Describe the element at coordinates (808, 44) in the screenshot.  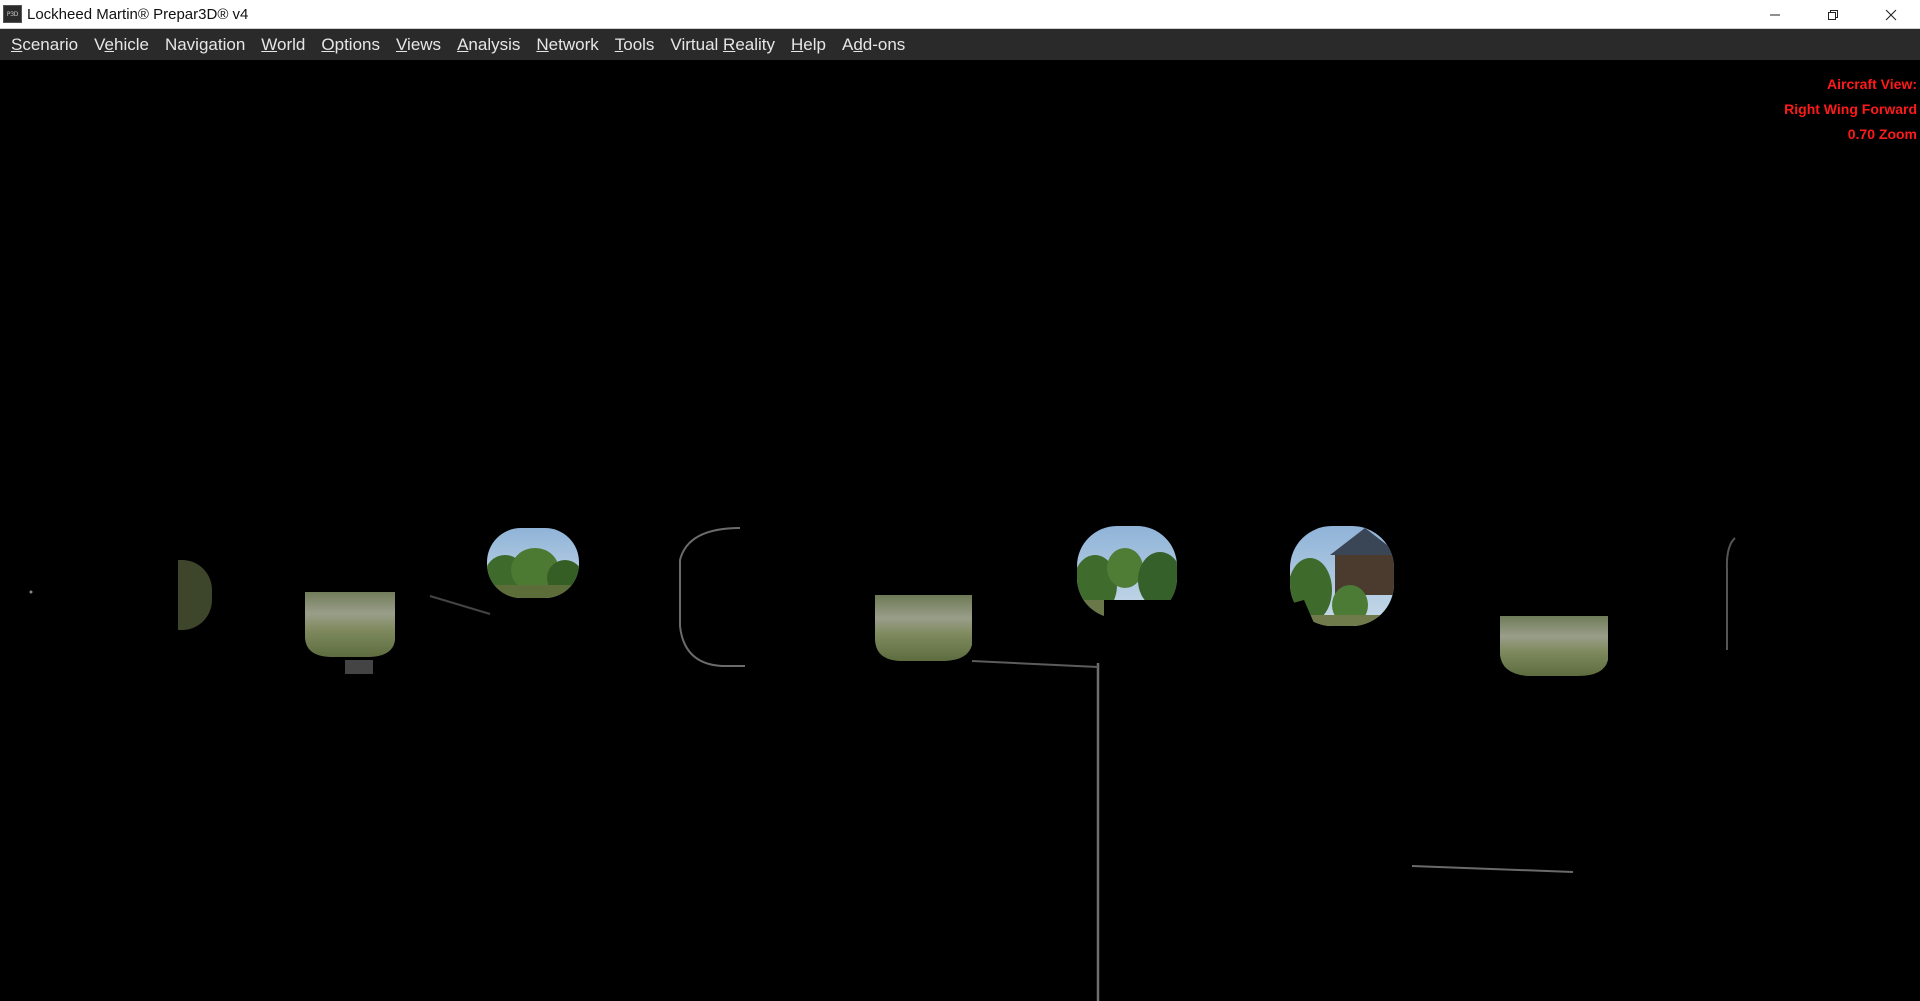
I see `menu-help: Help` at that location.